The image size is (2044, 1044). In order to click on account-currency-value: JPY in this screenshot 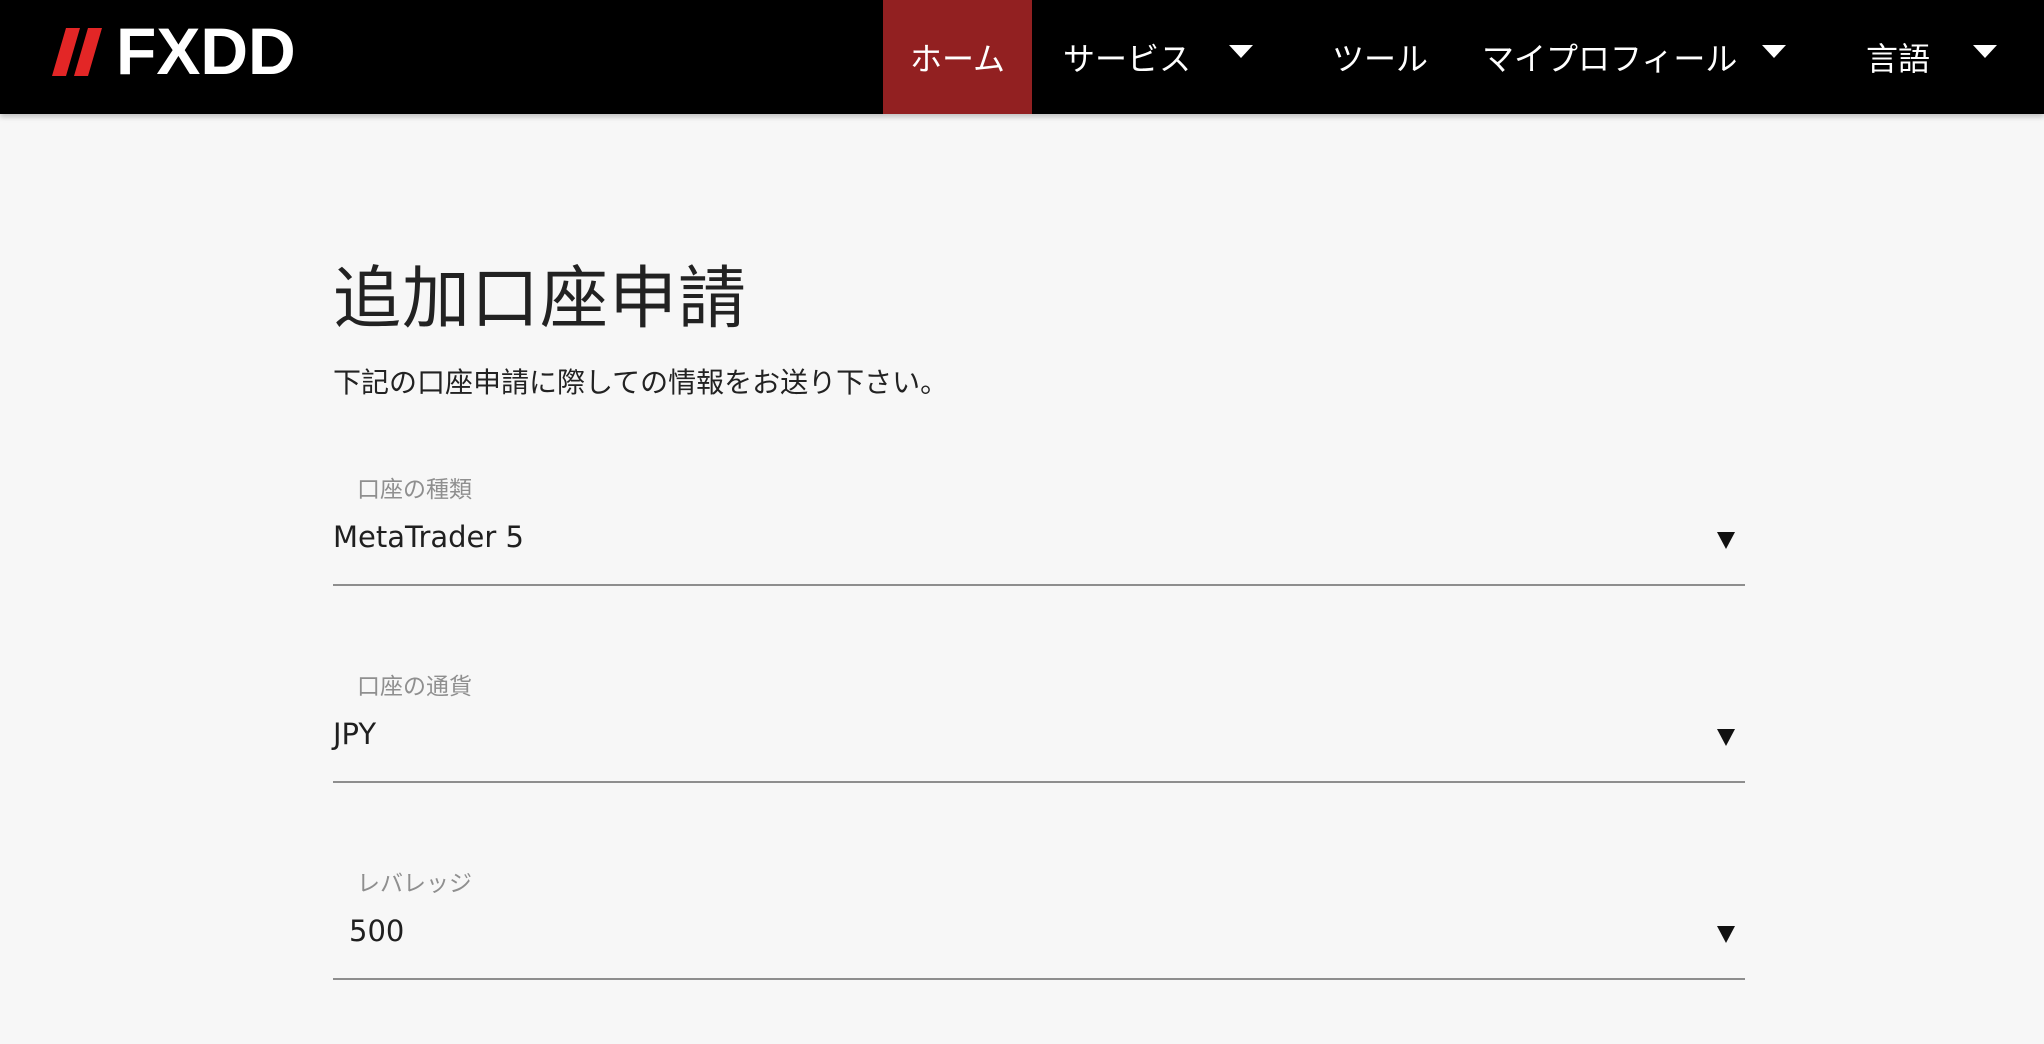, I will do `click(355, 734)`.